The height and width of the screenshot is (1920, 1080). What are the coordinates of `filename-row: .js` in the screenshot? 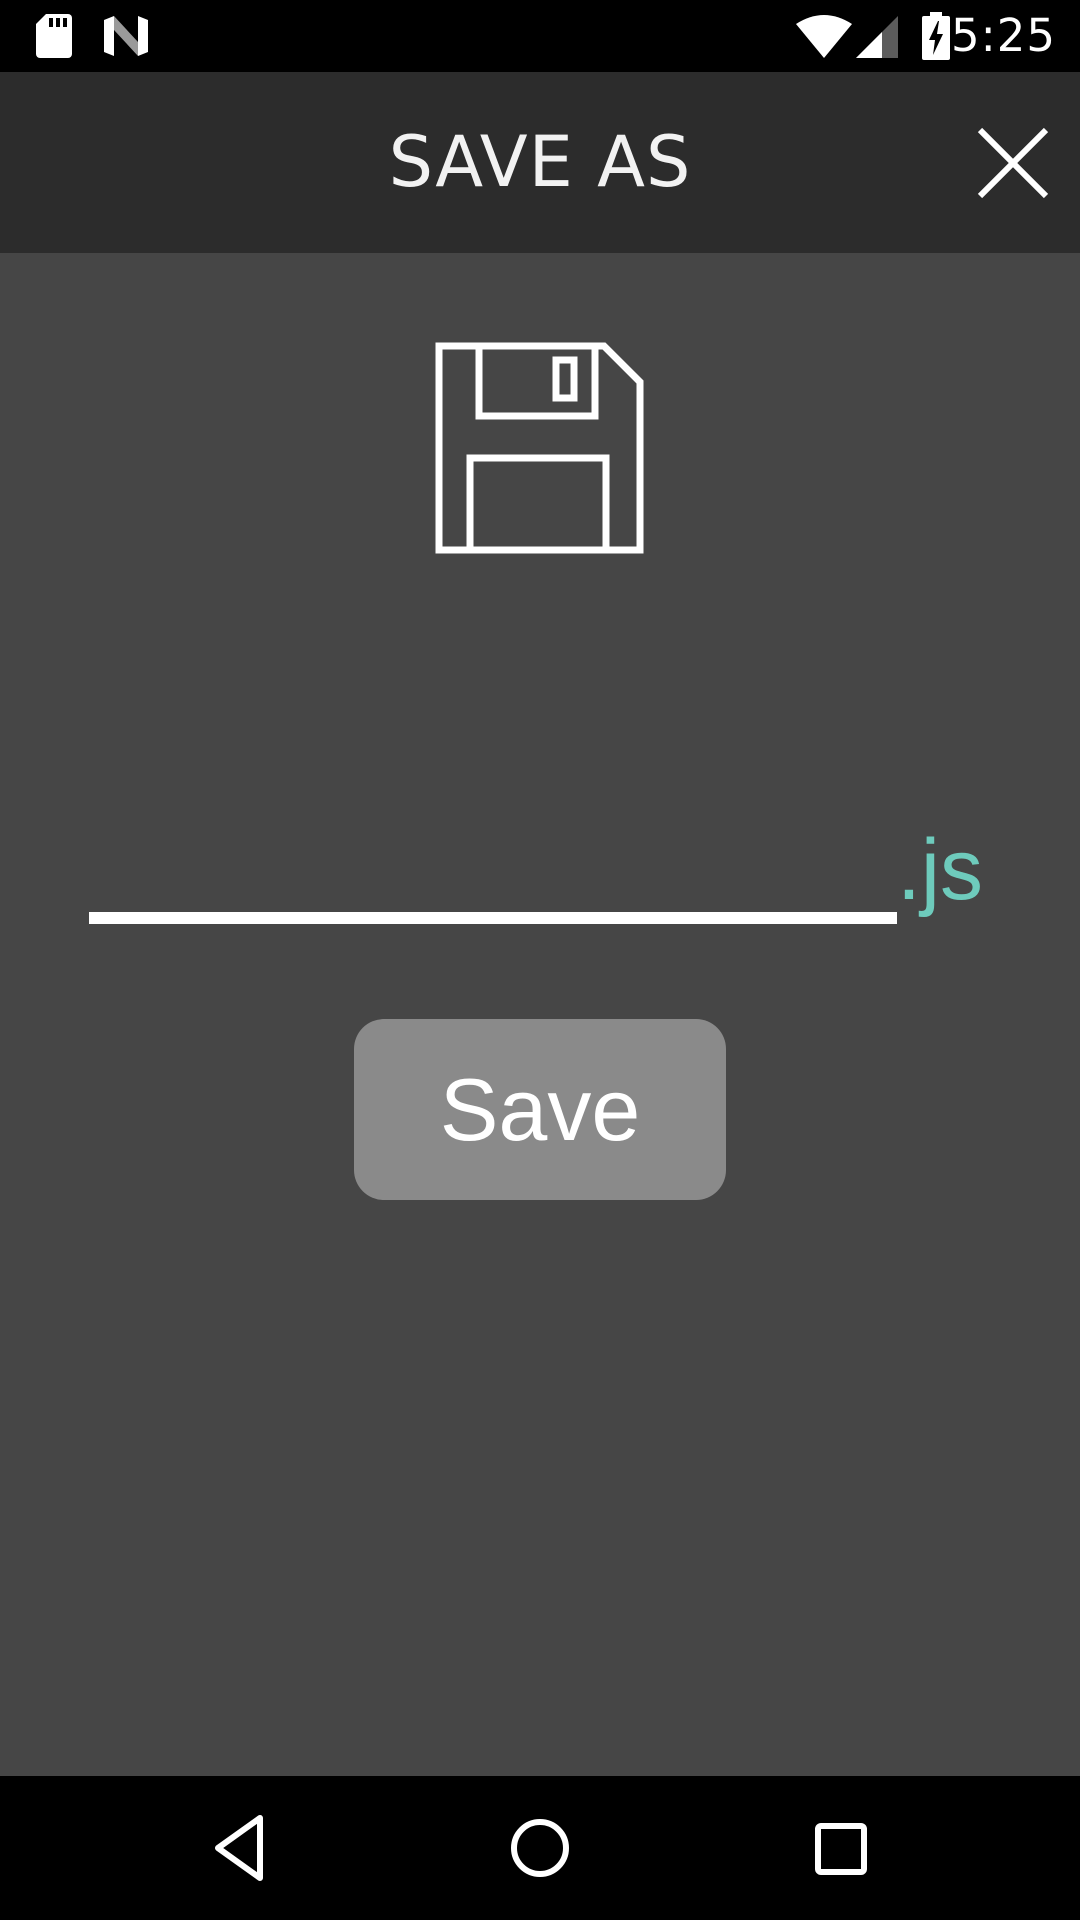 It's located at (549, 875).